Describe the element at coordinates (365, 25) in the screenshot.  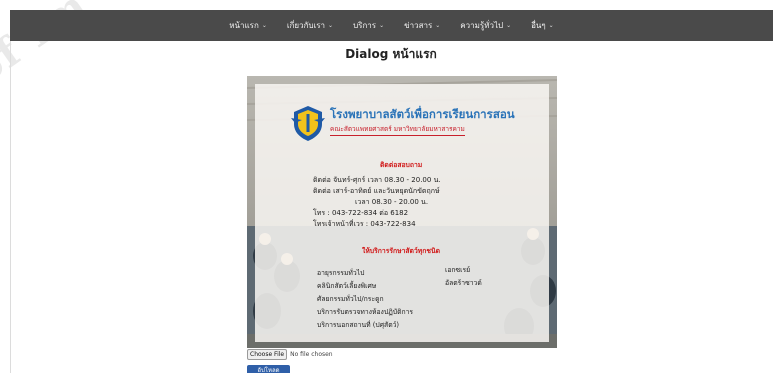
I see `nav-label: บริการ` at that location.